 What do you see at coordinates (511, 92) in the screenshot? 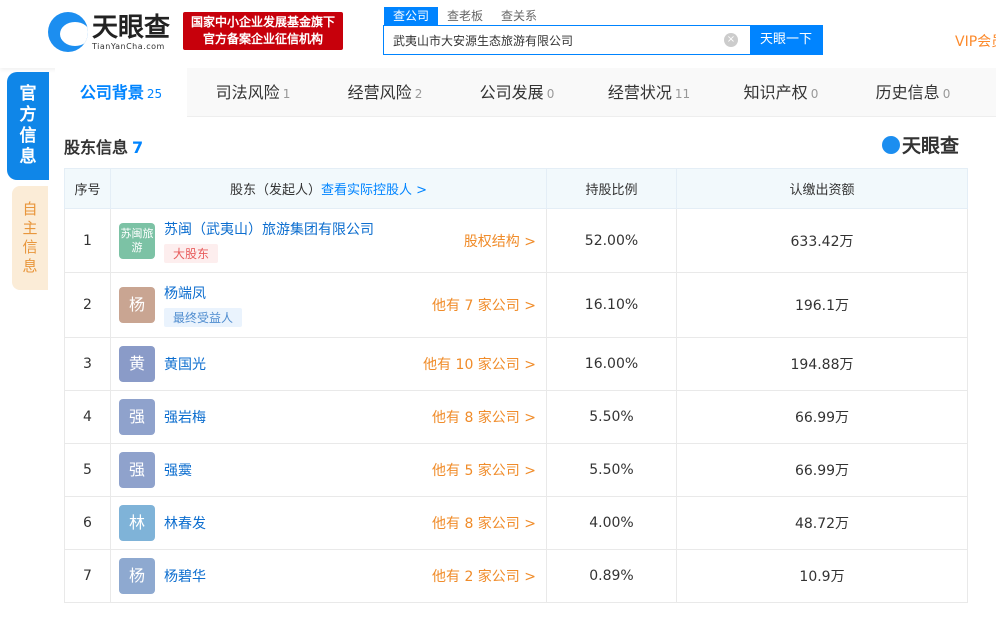
I see `tab-label: 公司发展` at bounding box center [511, 92].